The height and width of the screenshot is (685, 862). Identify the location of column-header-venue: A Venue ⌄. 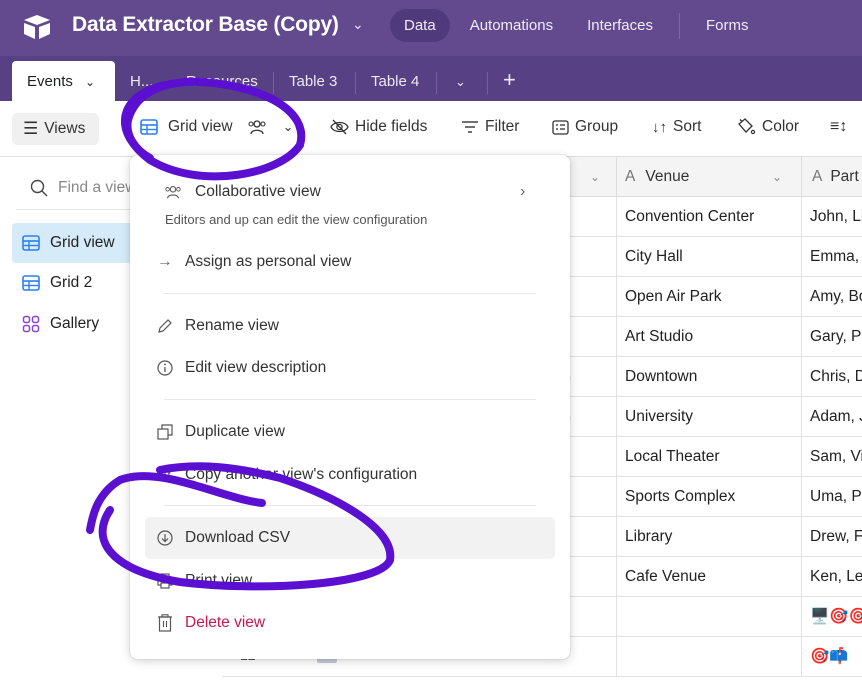
(709, 177).